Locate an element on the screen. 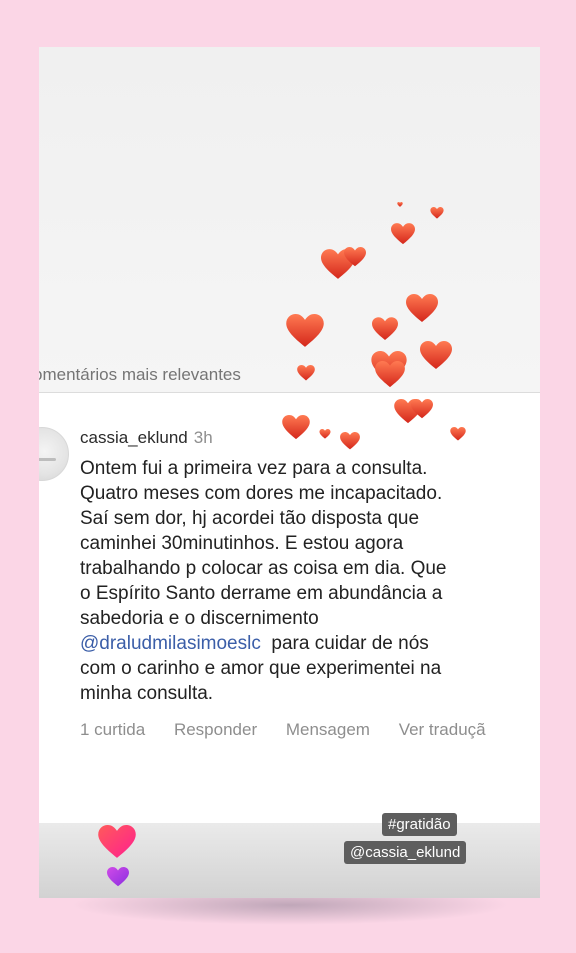 This screenshot has width=576, height=953. section-title: omentários mais relevantes is located at coordinates (140, 374).